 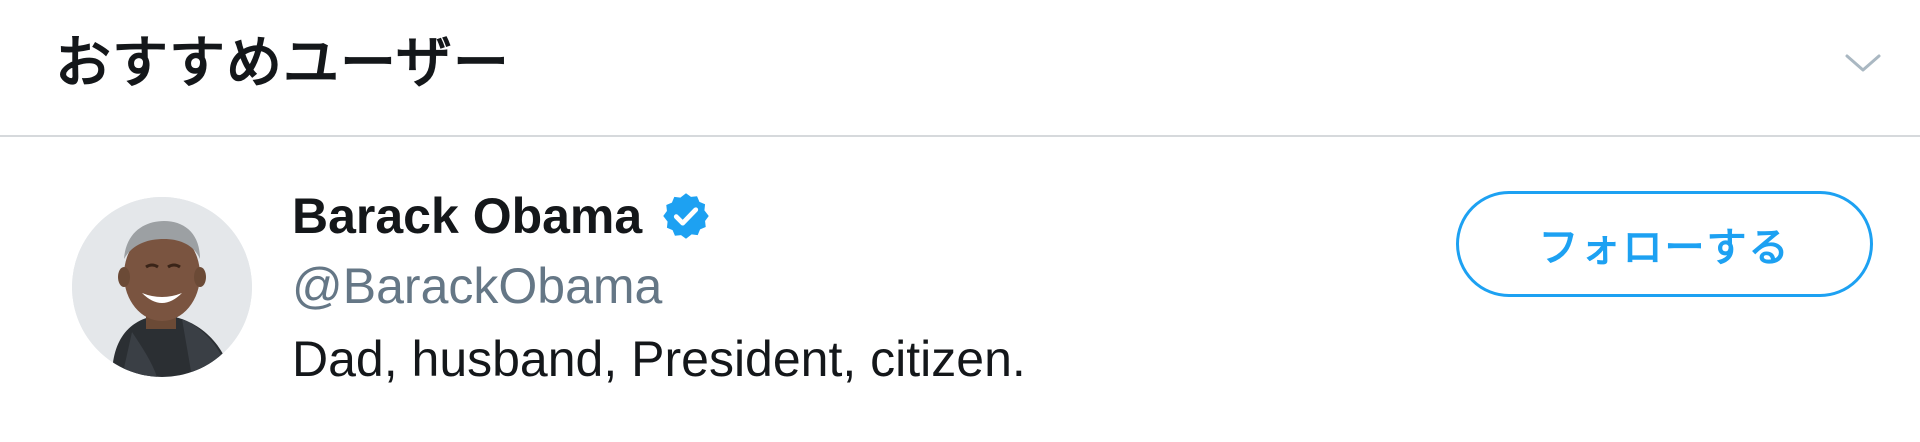 I want to click on chevron-down-icon, so click(x=1863, y=63).